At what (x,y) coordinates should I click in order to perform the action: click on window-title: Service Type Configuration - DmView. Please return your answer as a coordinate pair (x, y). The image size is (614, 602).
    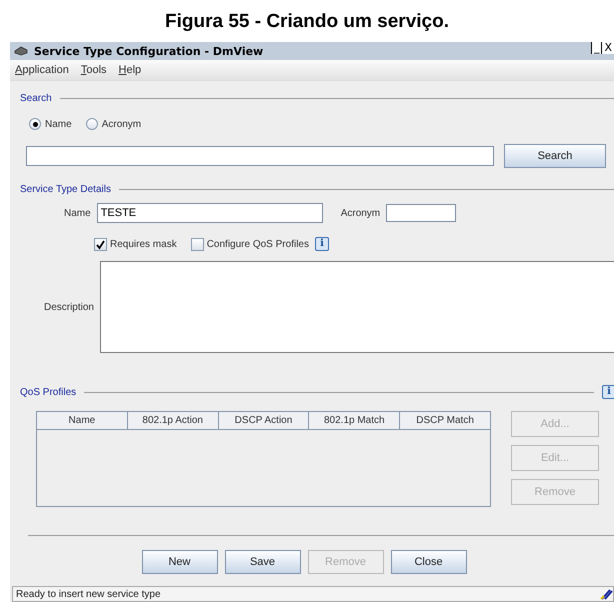
    Looking at the image, I should click on (149, 51).